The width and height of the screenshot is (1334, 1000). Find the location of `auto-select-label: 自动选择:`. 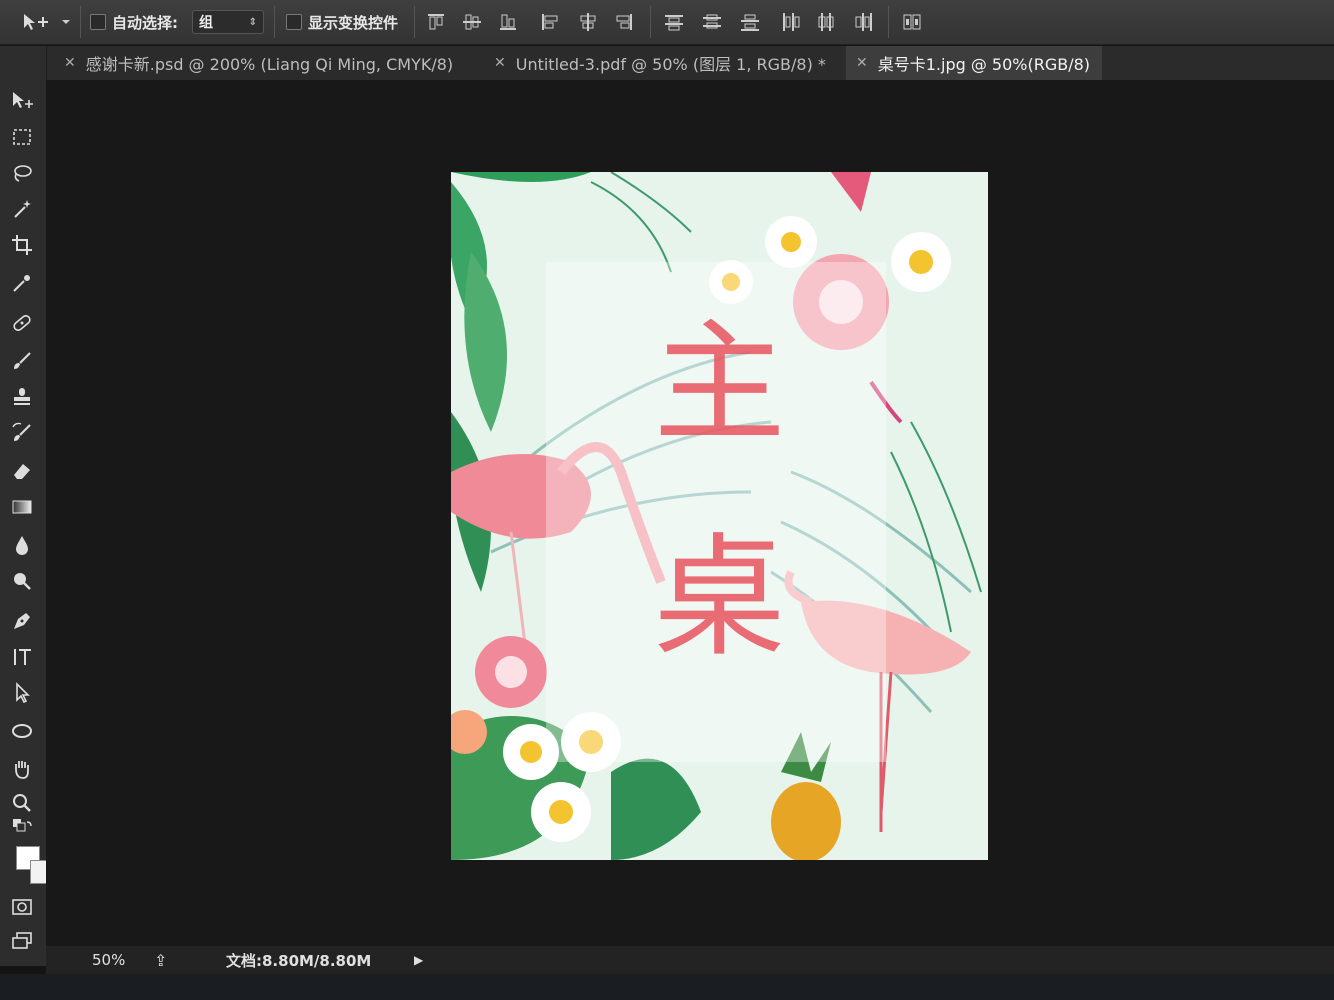

auto-select-label: 自动选择: is located at coordinates (145, 22).